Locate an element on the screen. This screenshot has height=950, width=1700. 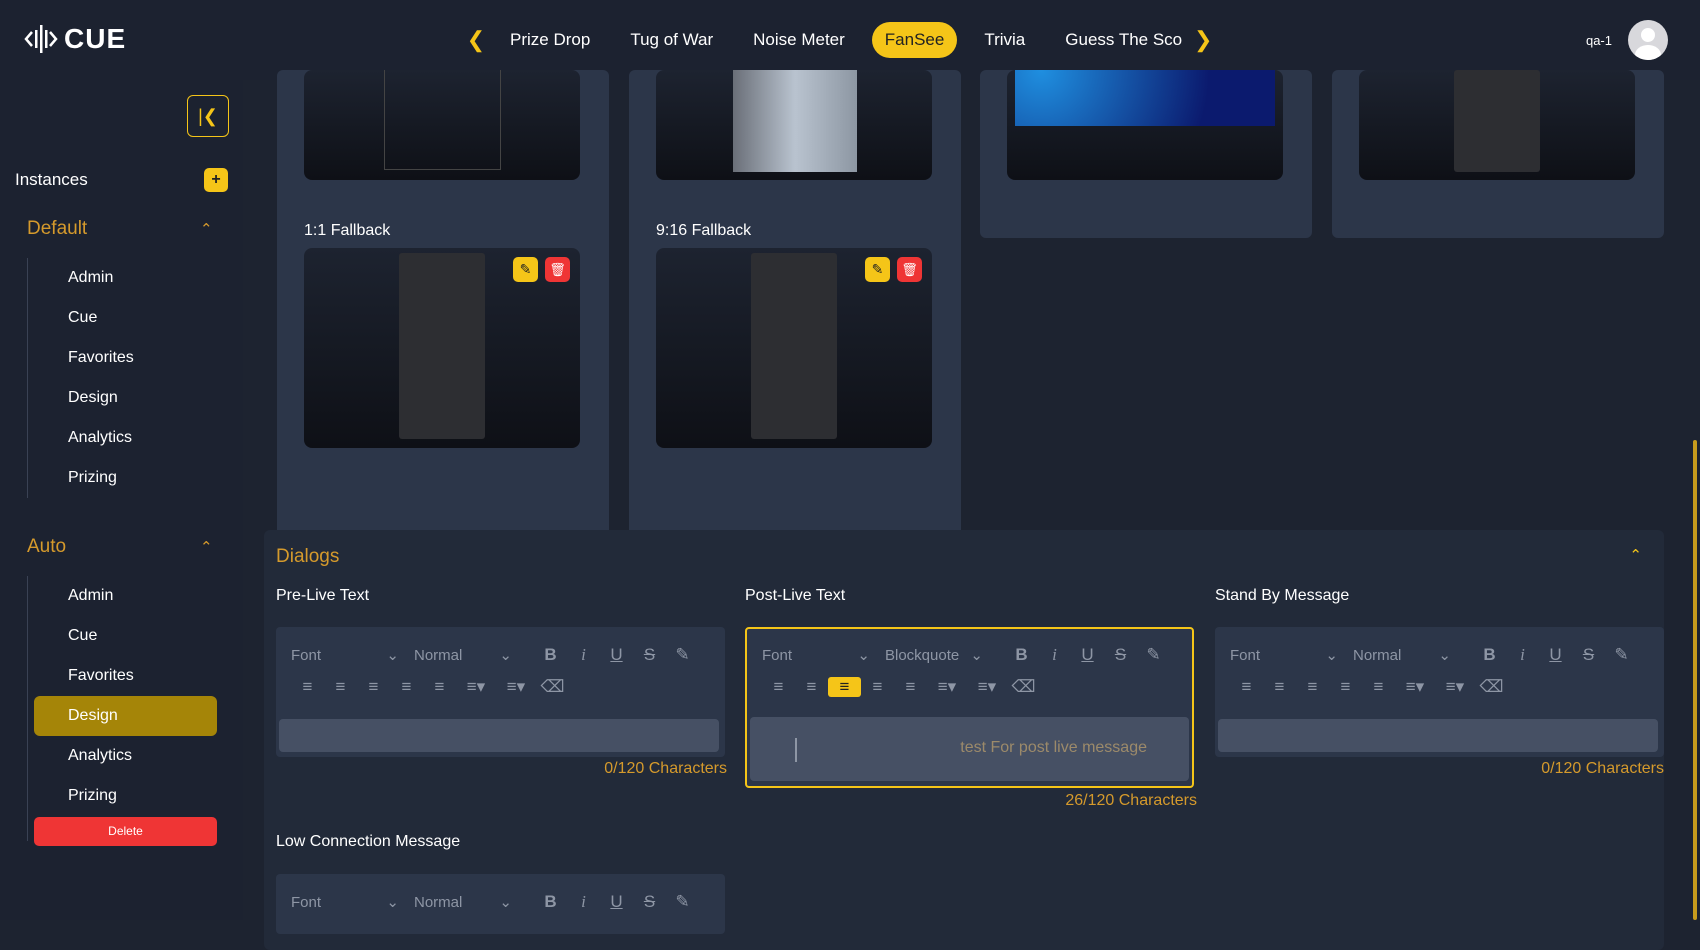
user-menu: qa-1 is located at coordinates (1627, 40).